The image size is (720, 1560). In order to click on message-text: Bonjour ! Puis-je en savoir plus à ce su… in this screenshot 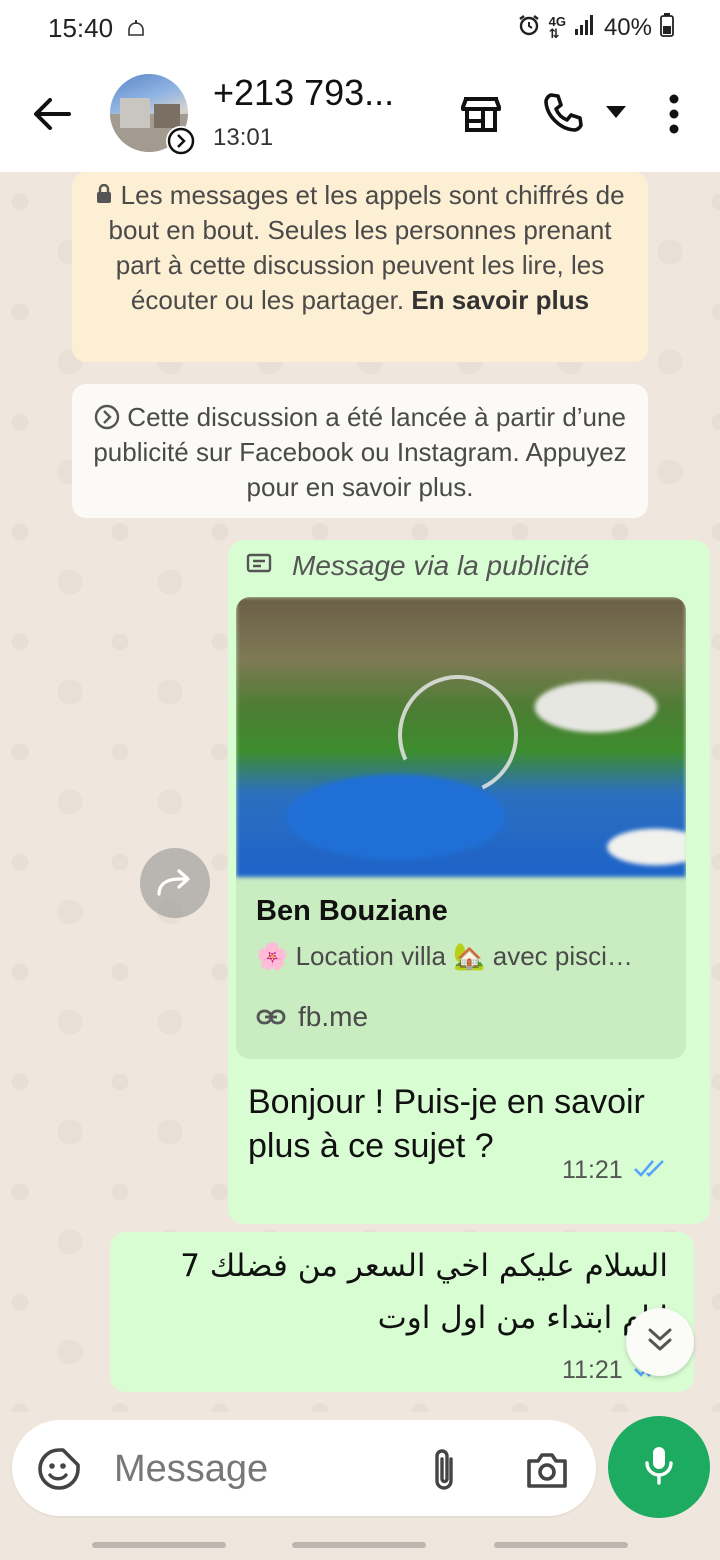, I will do `click(446, 1124)`.